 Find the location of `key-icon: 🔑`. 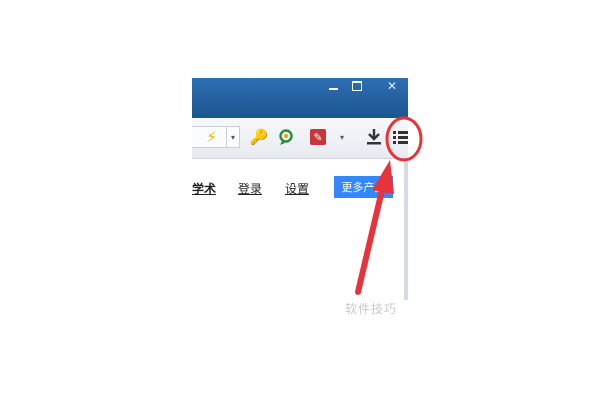

key-icon: 🔑 is located at coordinates (259, 137).